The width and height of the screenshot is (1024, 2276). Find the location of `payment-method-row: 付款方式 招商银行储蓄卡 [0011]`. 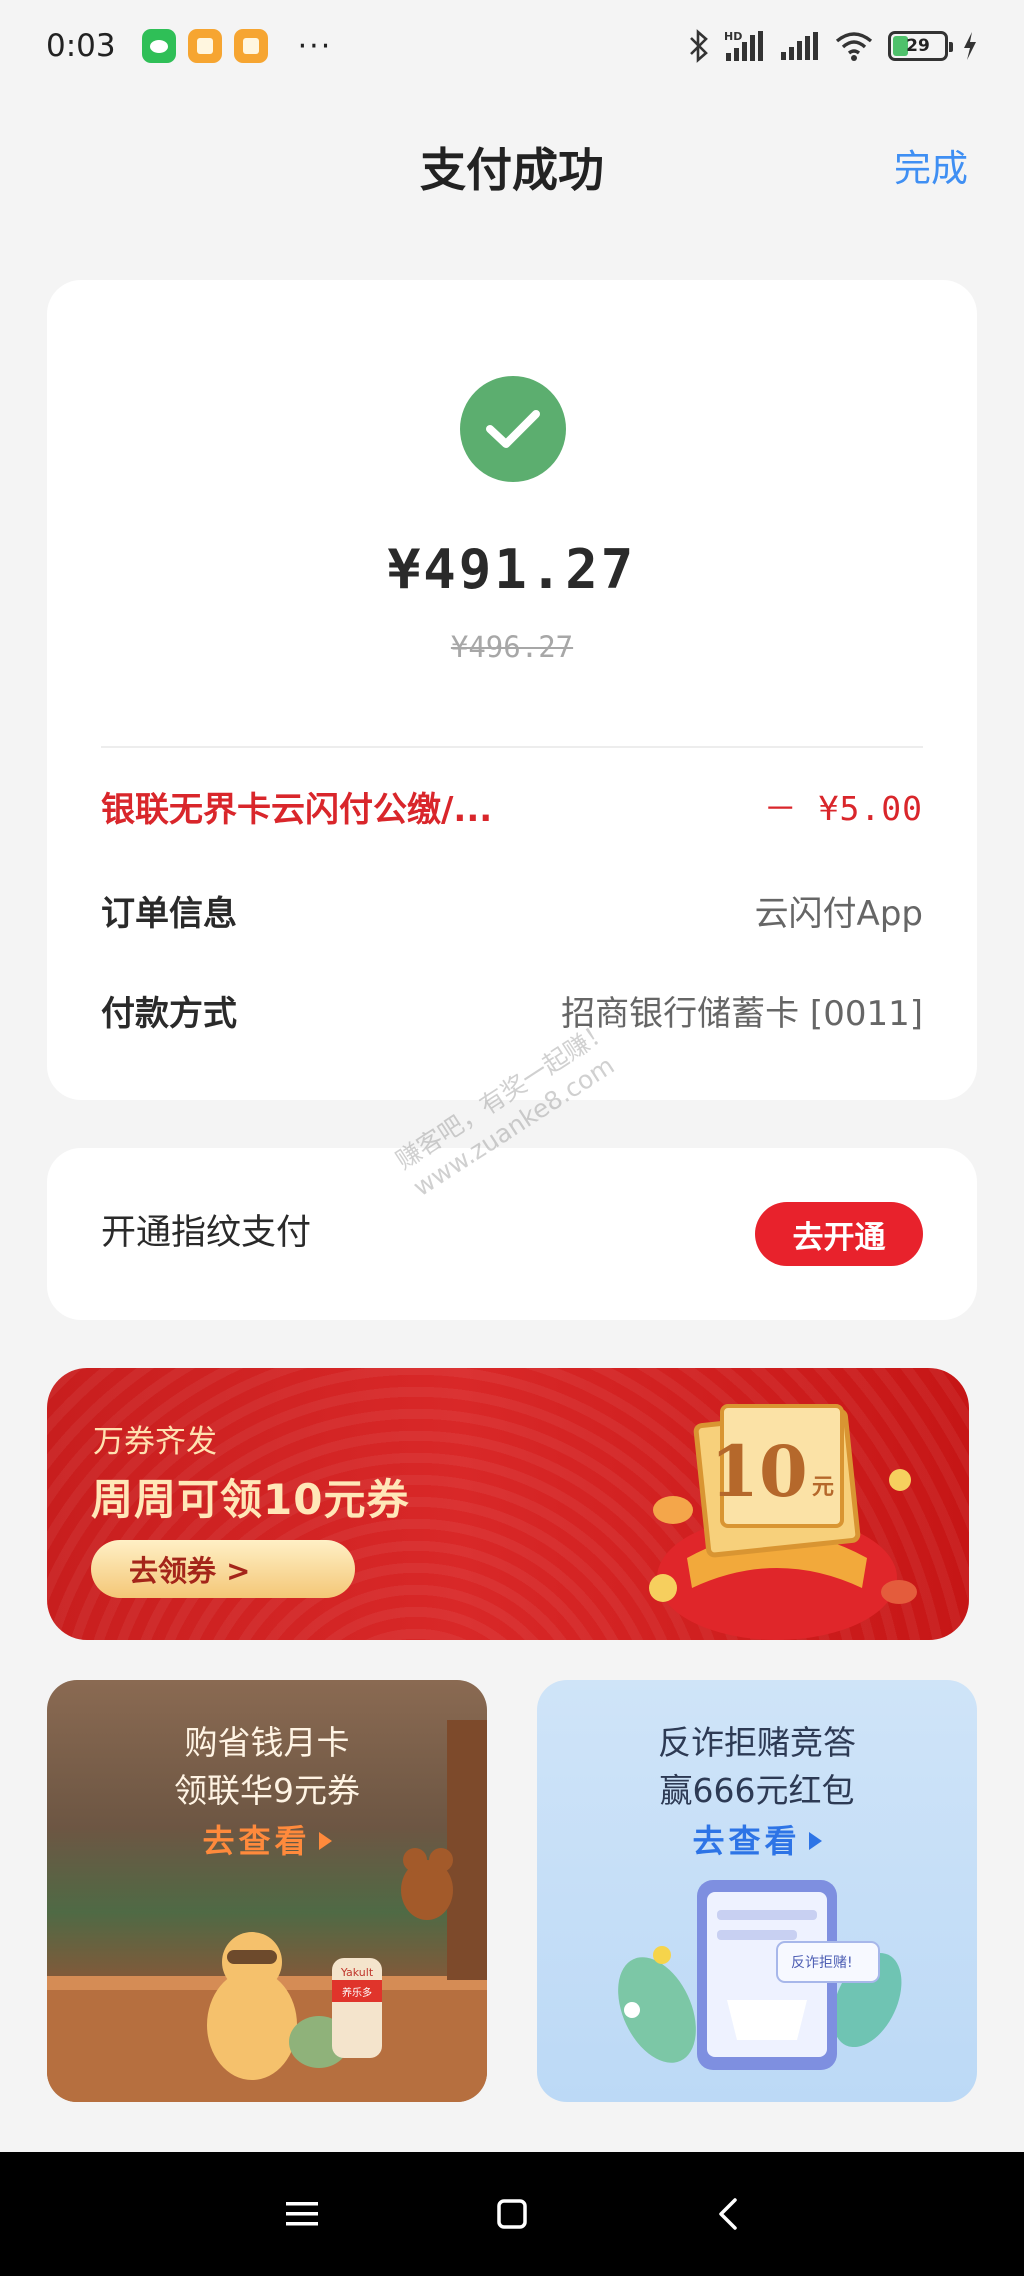

payment-method-row: 付款方式 招商银行储蓄卡 [0011] is located at coordinates (512, 1010).